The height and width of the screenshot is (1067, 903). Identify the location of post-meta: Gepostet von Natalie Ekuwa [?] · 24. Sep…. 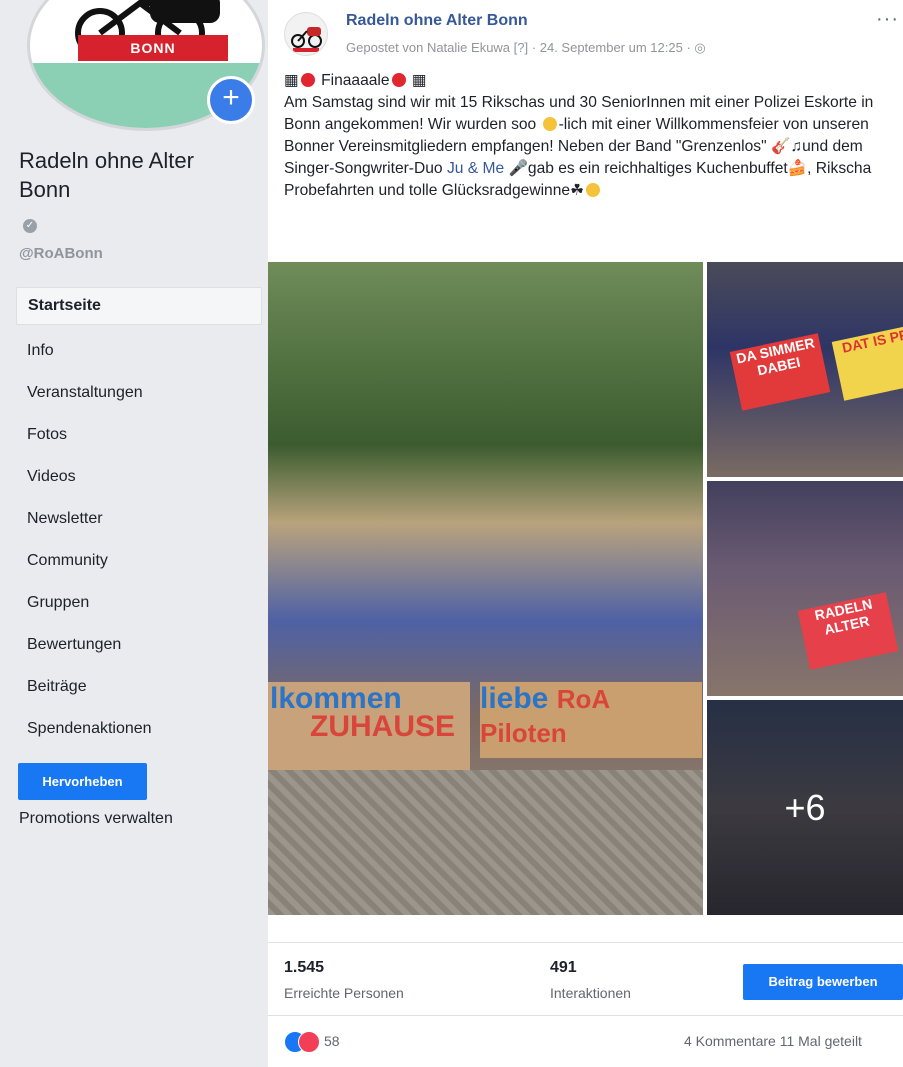
(526, 48).